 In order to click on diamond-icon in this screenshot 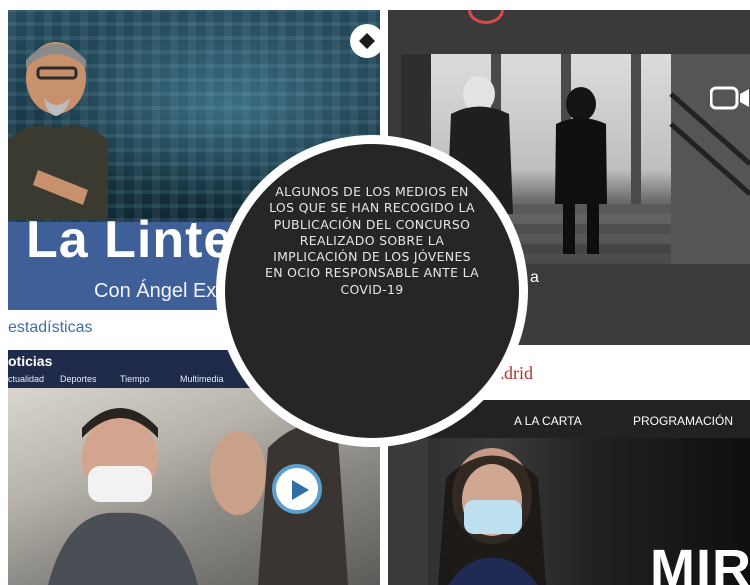, I will do `click(367, 41)`.